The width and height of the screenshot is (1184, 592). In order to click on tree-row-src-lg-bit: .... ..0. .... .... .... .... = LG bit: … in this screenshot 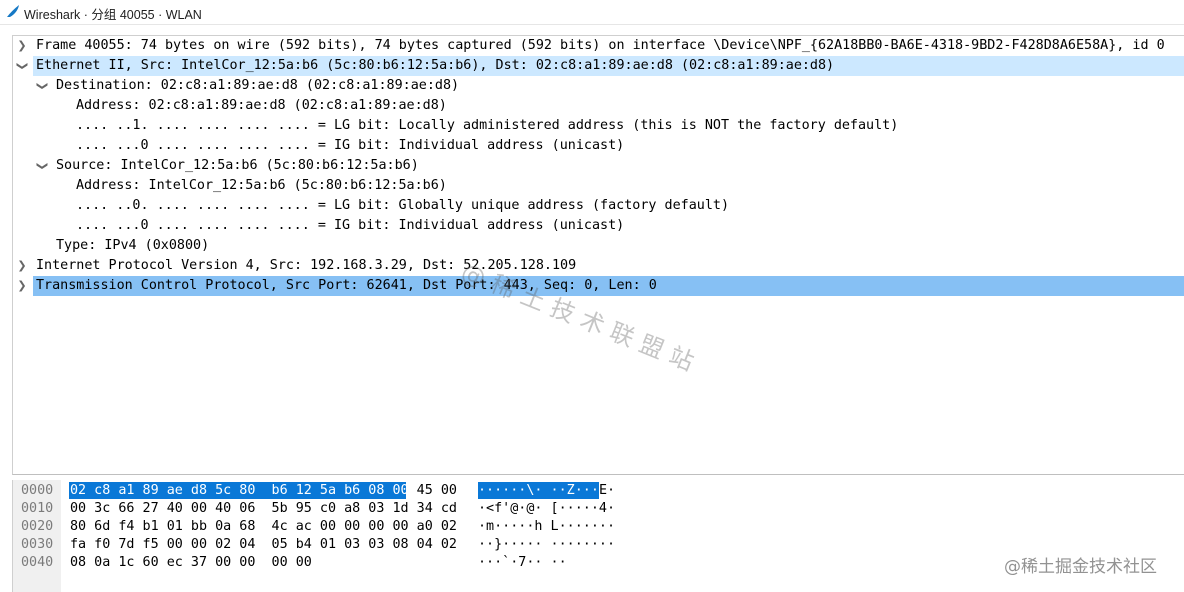, I will do `click(598, 206)`.